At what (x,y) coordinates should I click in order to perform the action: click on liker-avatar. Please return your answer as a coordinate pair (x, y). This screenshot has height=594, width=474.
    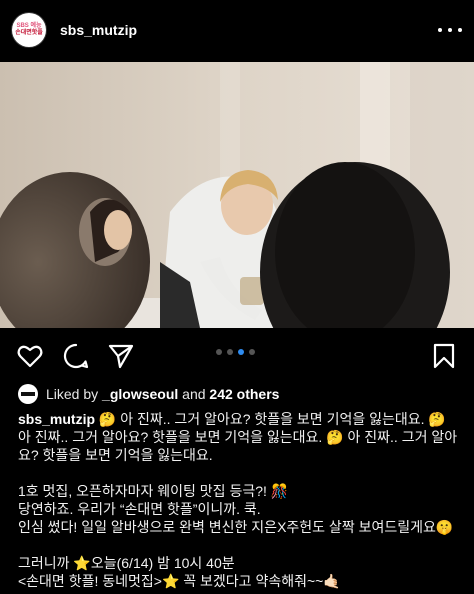
    Looking at the image, I should click on (28, 394).